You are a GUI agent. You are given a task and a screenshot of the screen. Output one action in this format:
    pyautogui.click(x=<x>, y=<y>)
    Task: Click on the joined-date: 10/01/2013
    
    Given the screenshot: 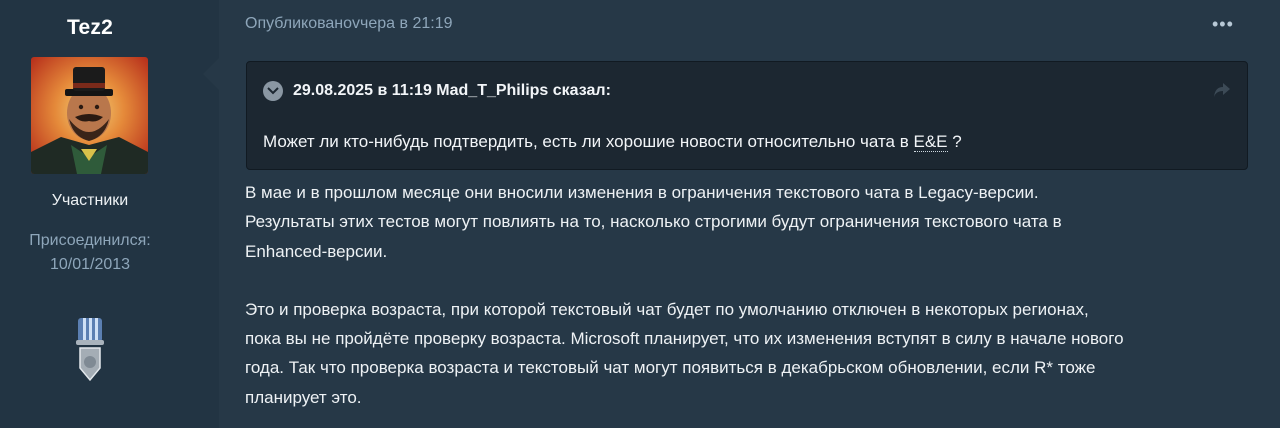 What is the action you would take?
    pyautogui.click(x=90, y=264)
    